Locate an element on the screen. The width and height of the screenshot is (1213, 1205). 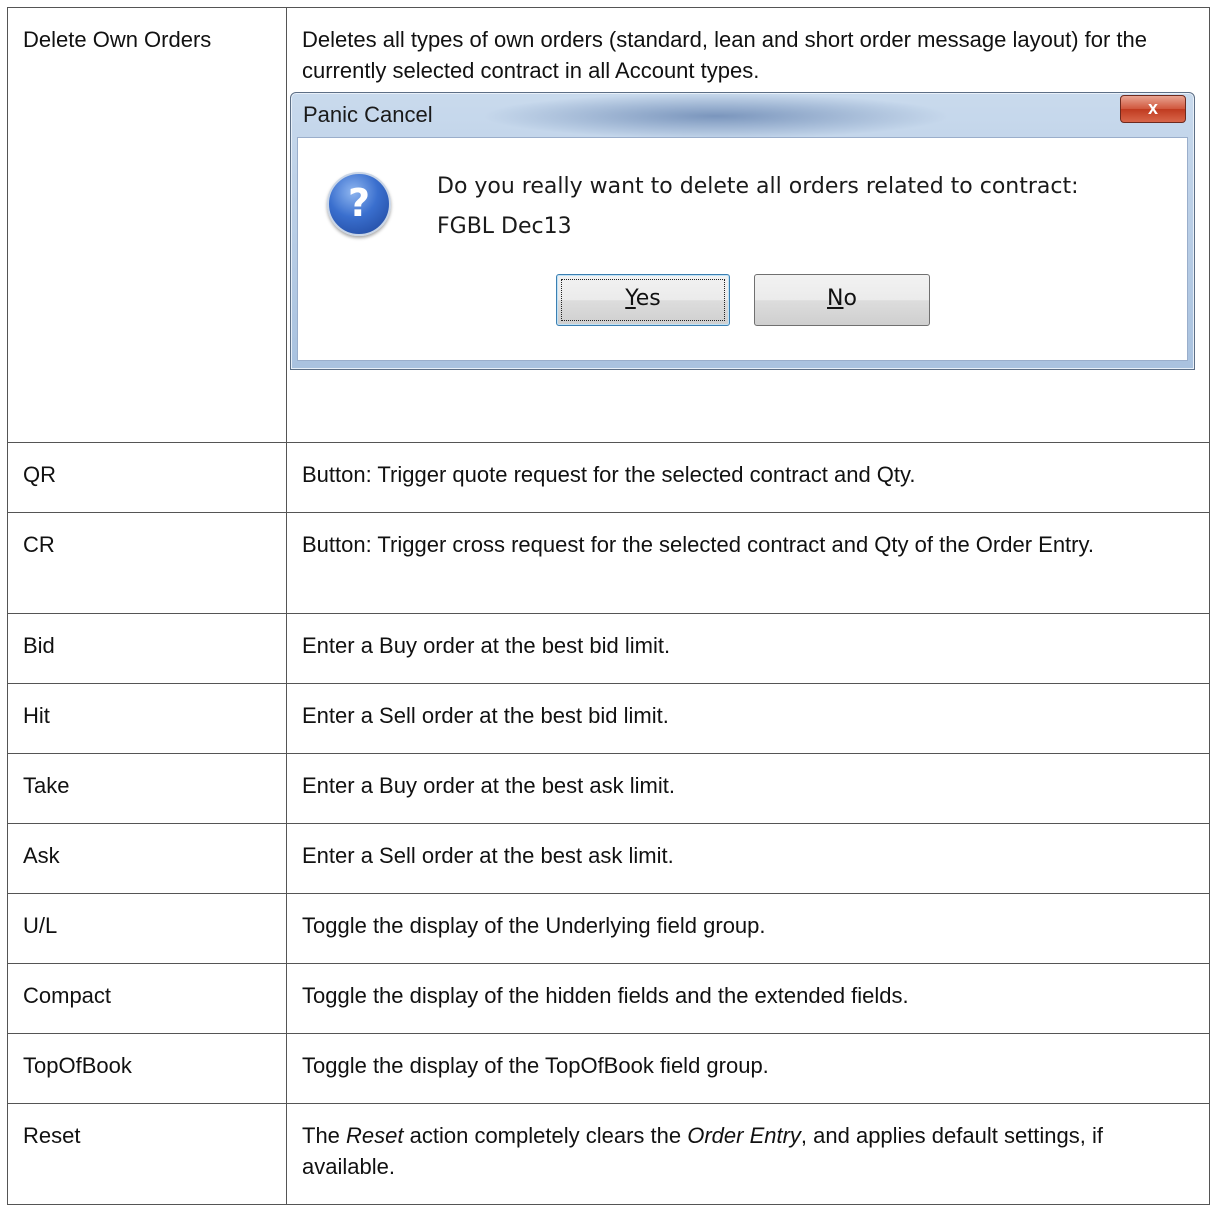
row-label: CR is located at coordinates (147, 563).